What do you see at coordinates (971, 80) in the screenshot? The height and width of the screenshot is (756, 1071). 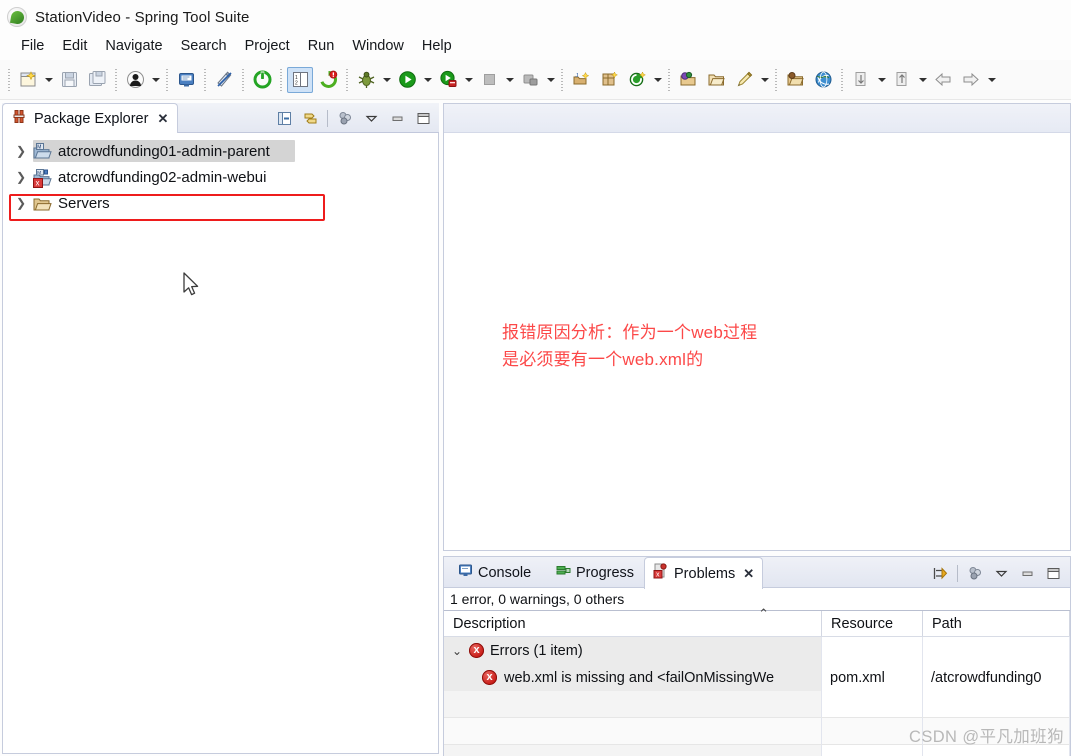 I see `forward-arrow-icon` at bounding box center [971, 80].